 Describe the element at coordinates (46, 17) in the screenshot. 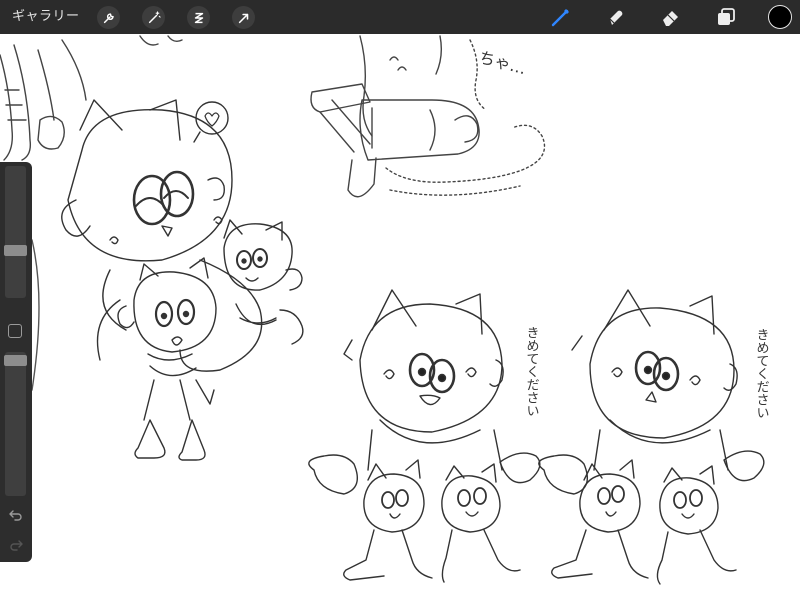

I see `gallery-button: ギャラリー` at that location.